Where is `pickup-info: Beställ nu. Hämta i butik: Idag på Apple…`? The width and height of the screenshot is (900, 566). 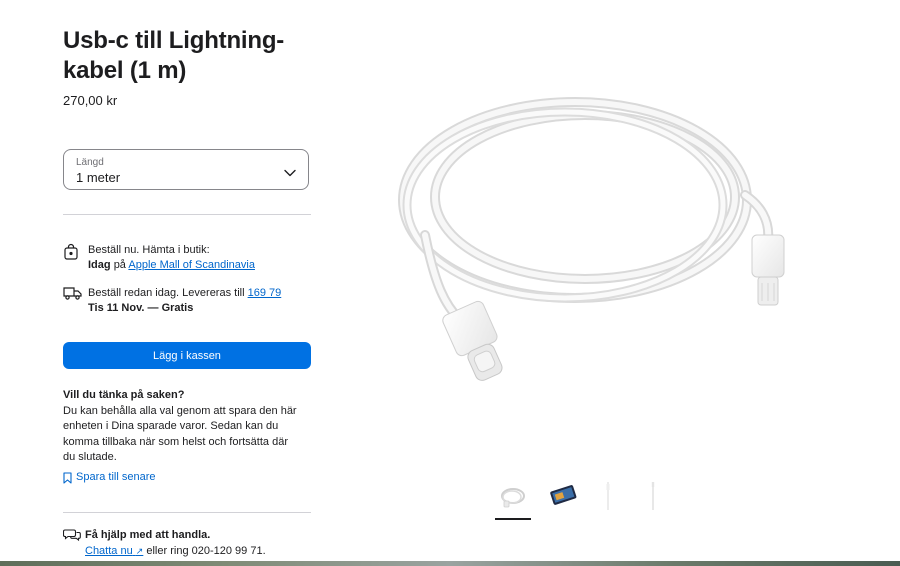
pickup-info: Beställ nu. Hämta i butik: Idag på Apple… is located at coordinates (187, 259).